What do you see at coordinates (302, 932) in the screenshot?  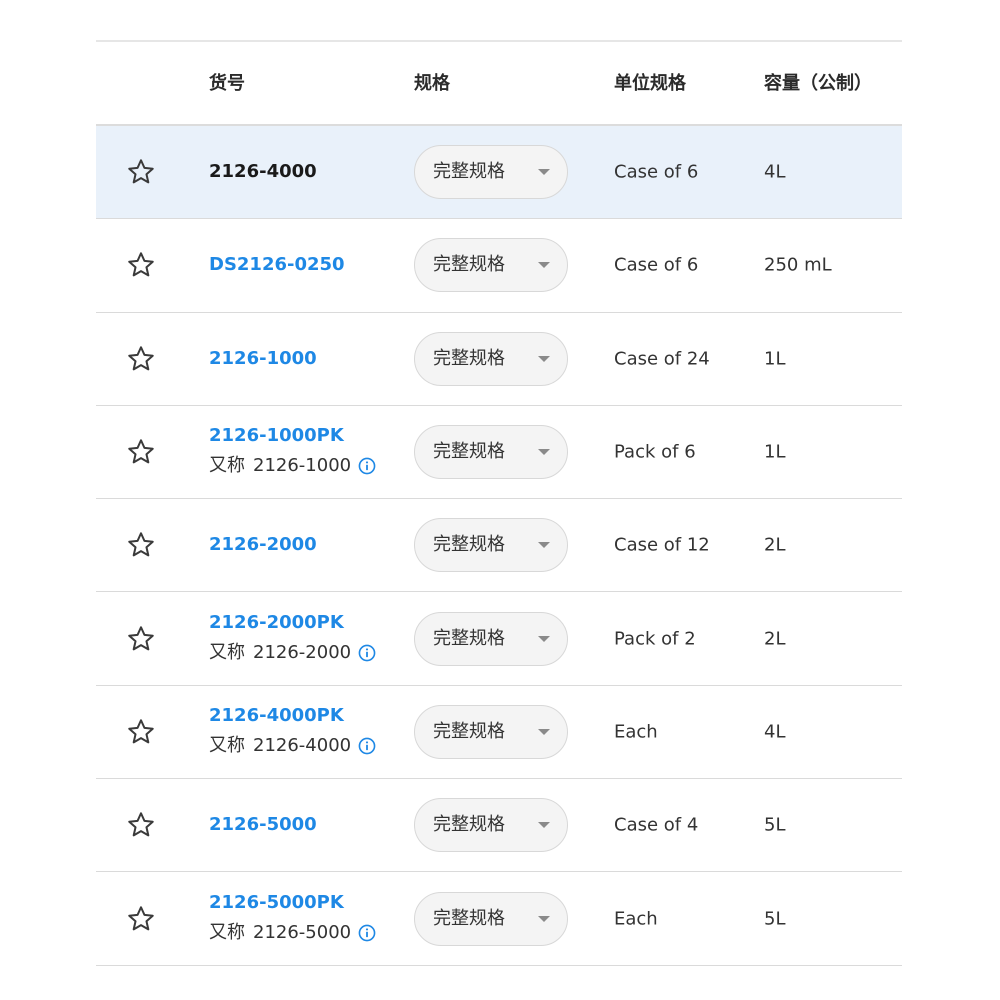 I see `alias-part-number: 2126-5000` at bounding box center [302, 932].